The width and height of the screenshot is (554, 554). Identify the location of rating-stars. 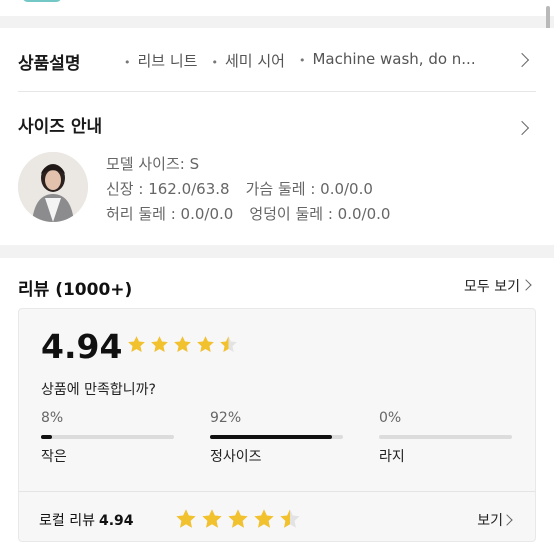
(182, 344).